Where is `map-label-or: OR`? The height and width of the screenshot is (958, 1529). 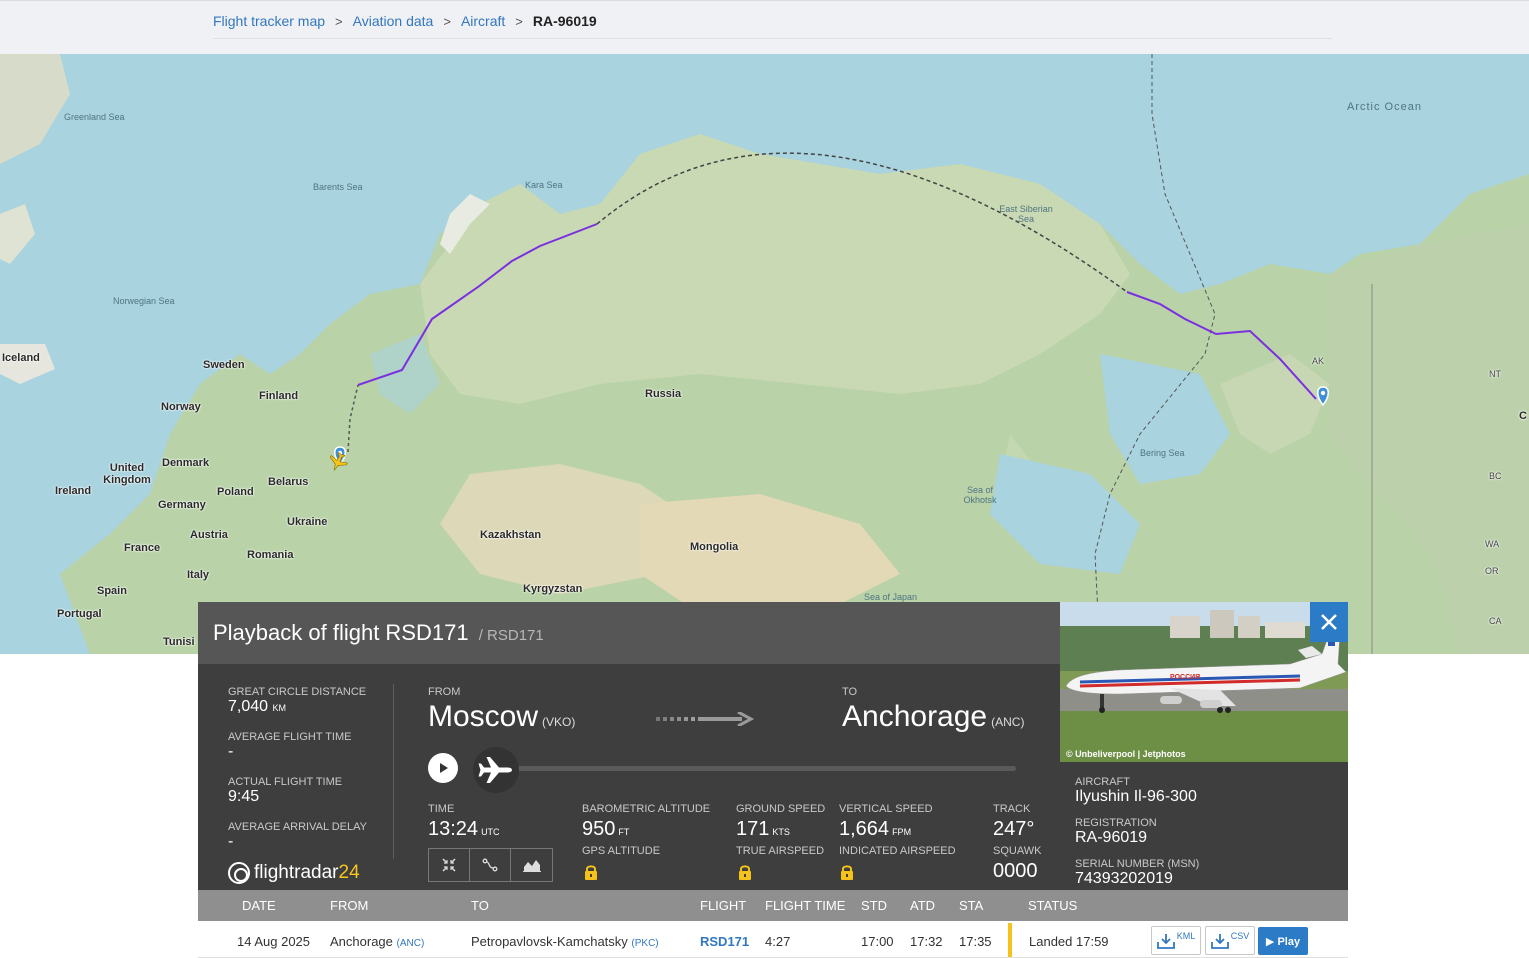 map-label-or: OR is located at coordinates (1492, 571).